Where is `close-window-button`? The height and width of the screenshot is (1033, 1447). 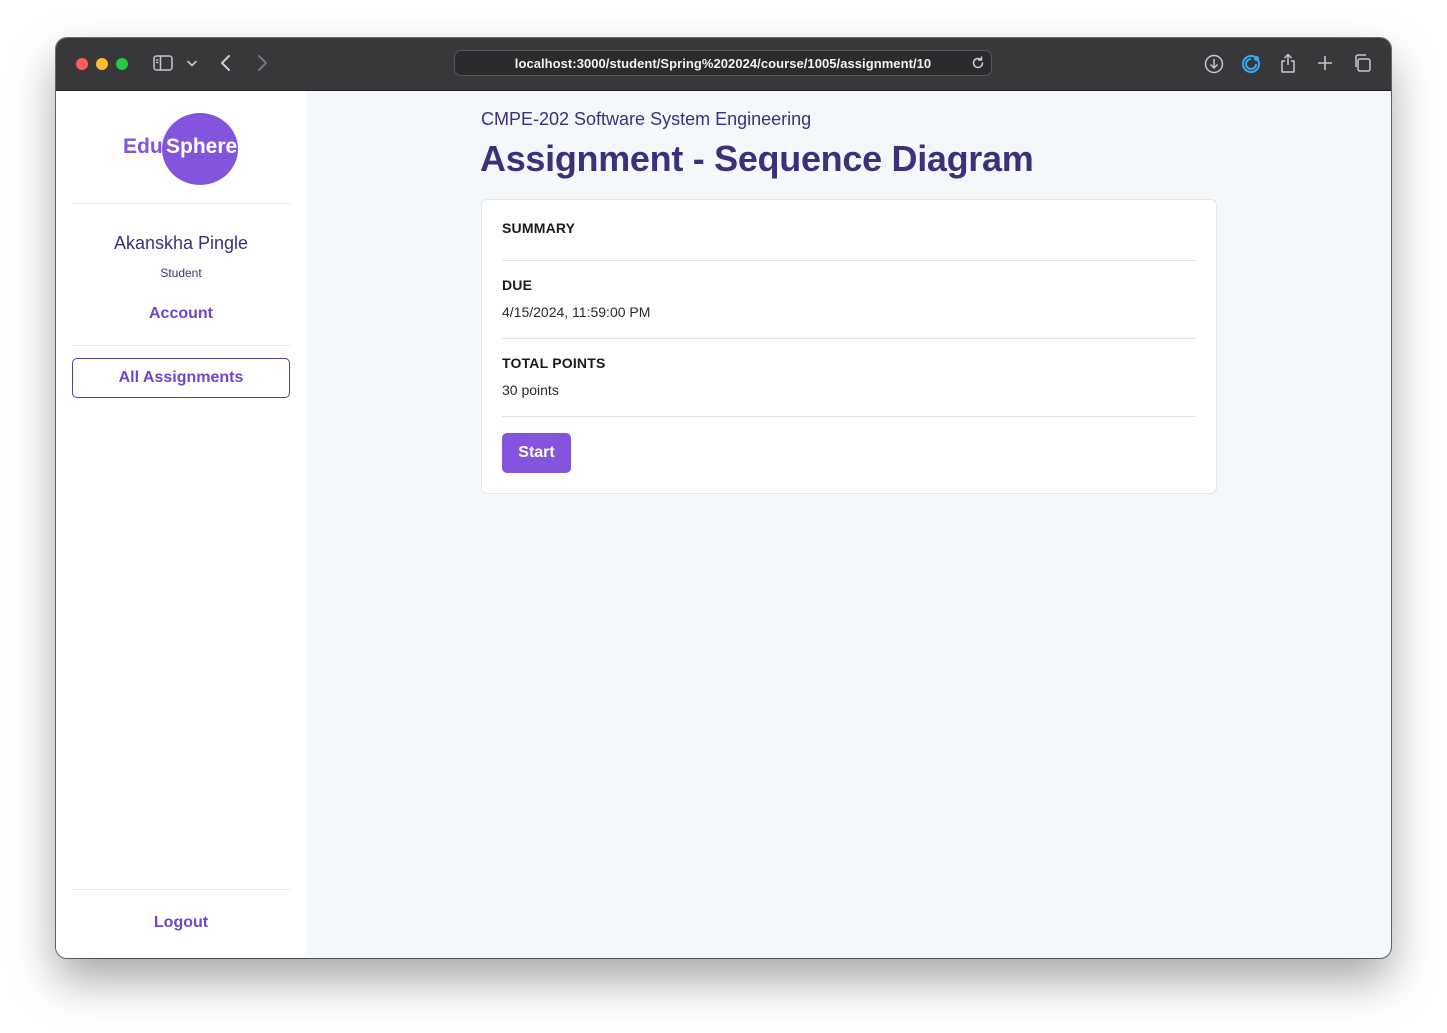
close-window-button is located at coordinates (82, 64).